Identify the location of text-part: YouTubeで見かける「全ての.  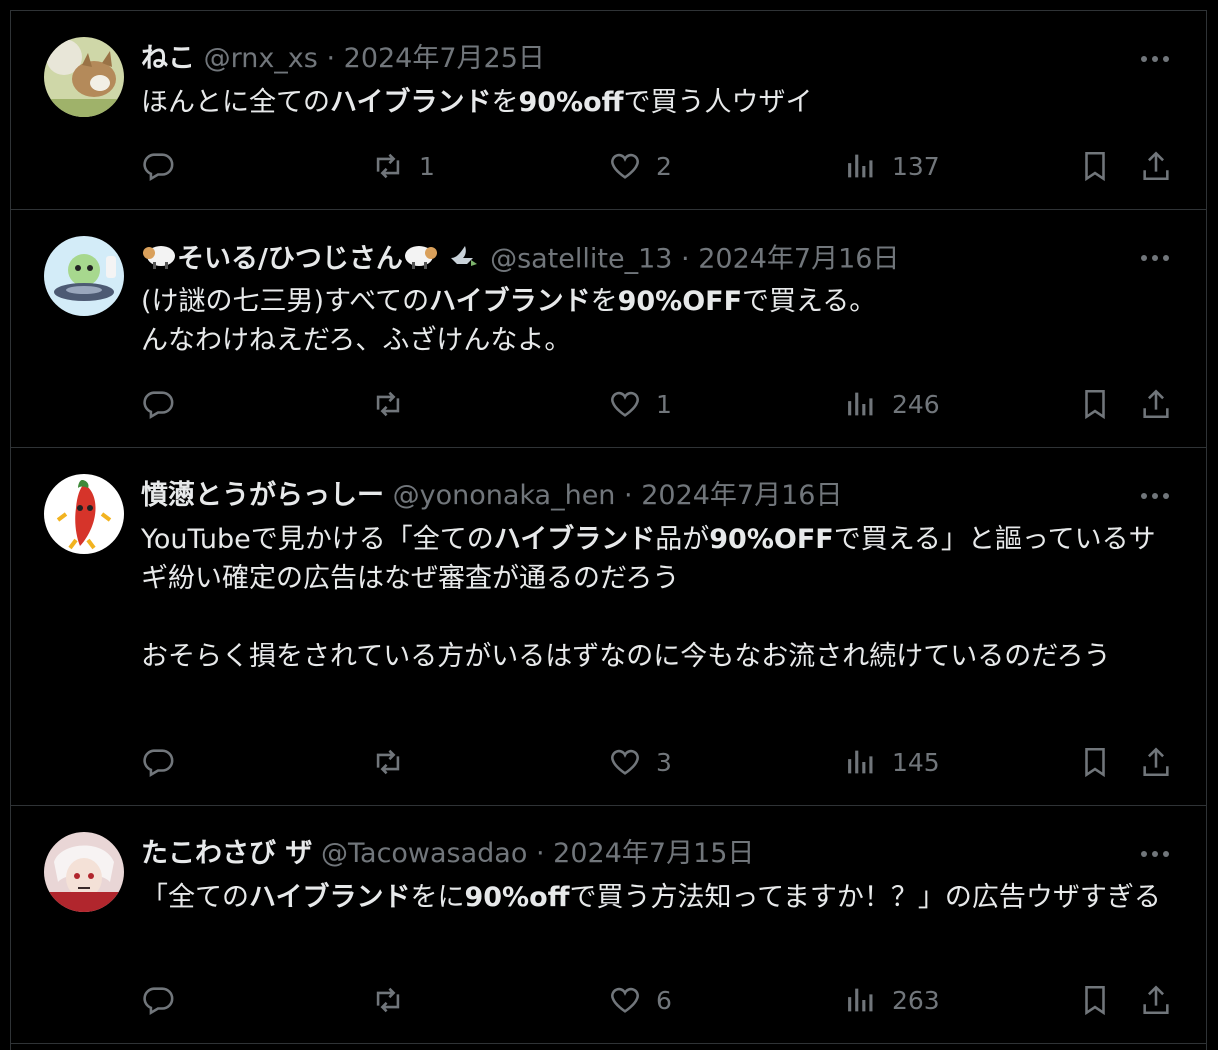
(317, 539).